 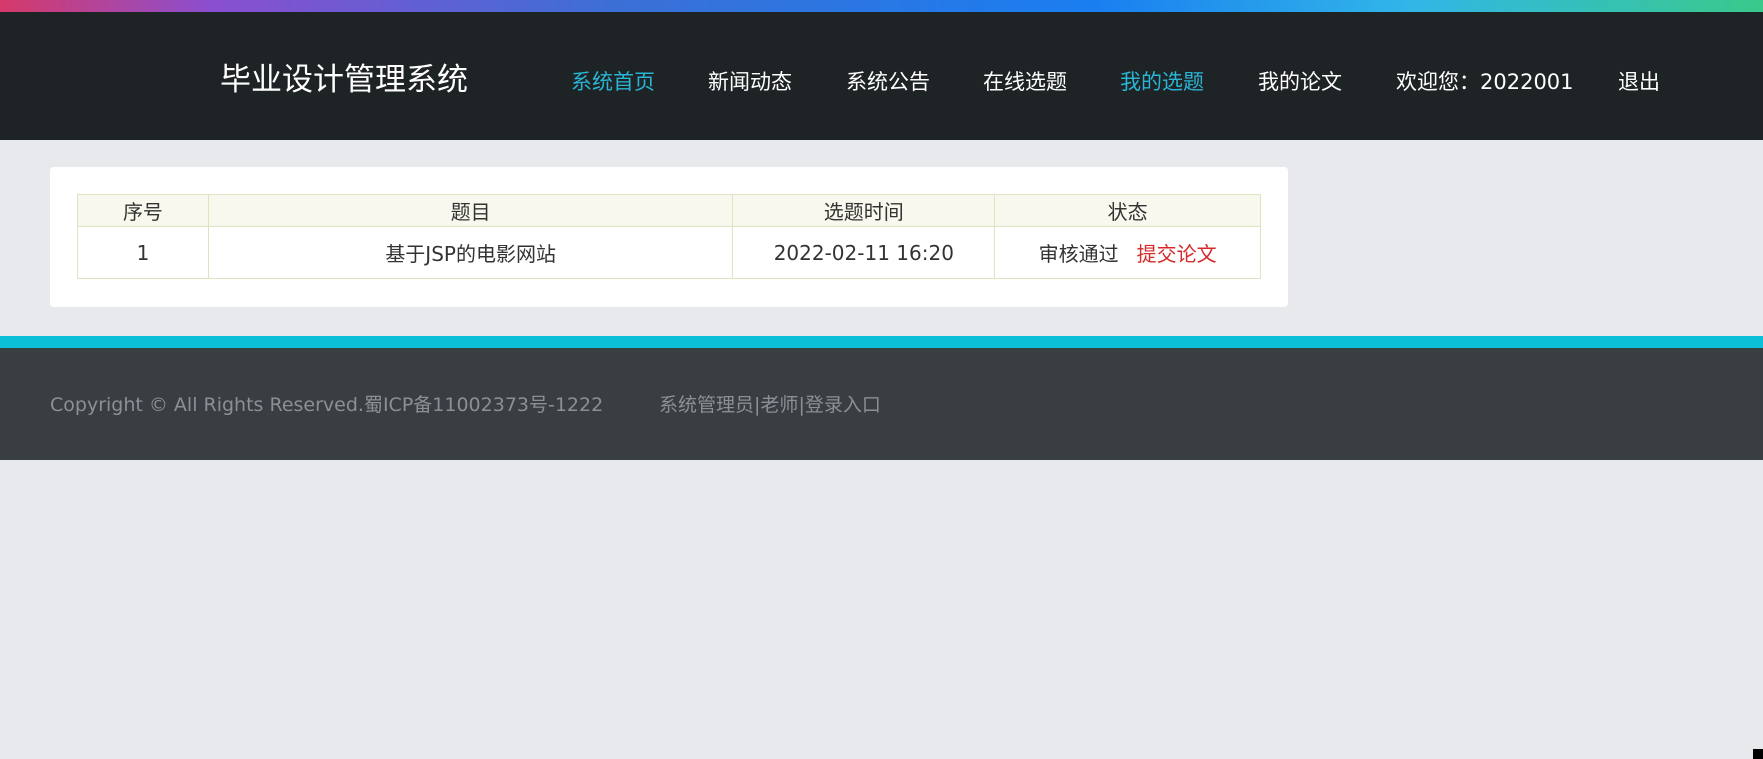 I want to click on nav-my-thesis: 我的论文, so click(x=1300, y=82).